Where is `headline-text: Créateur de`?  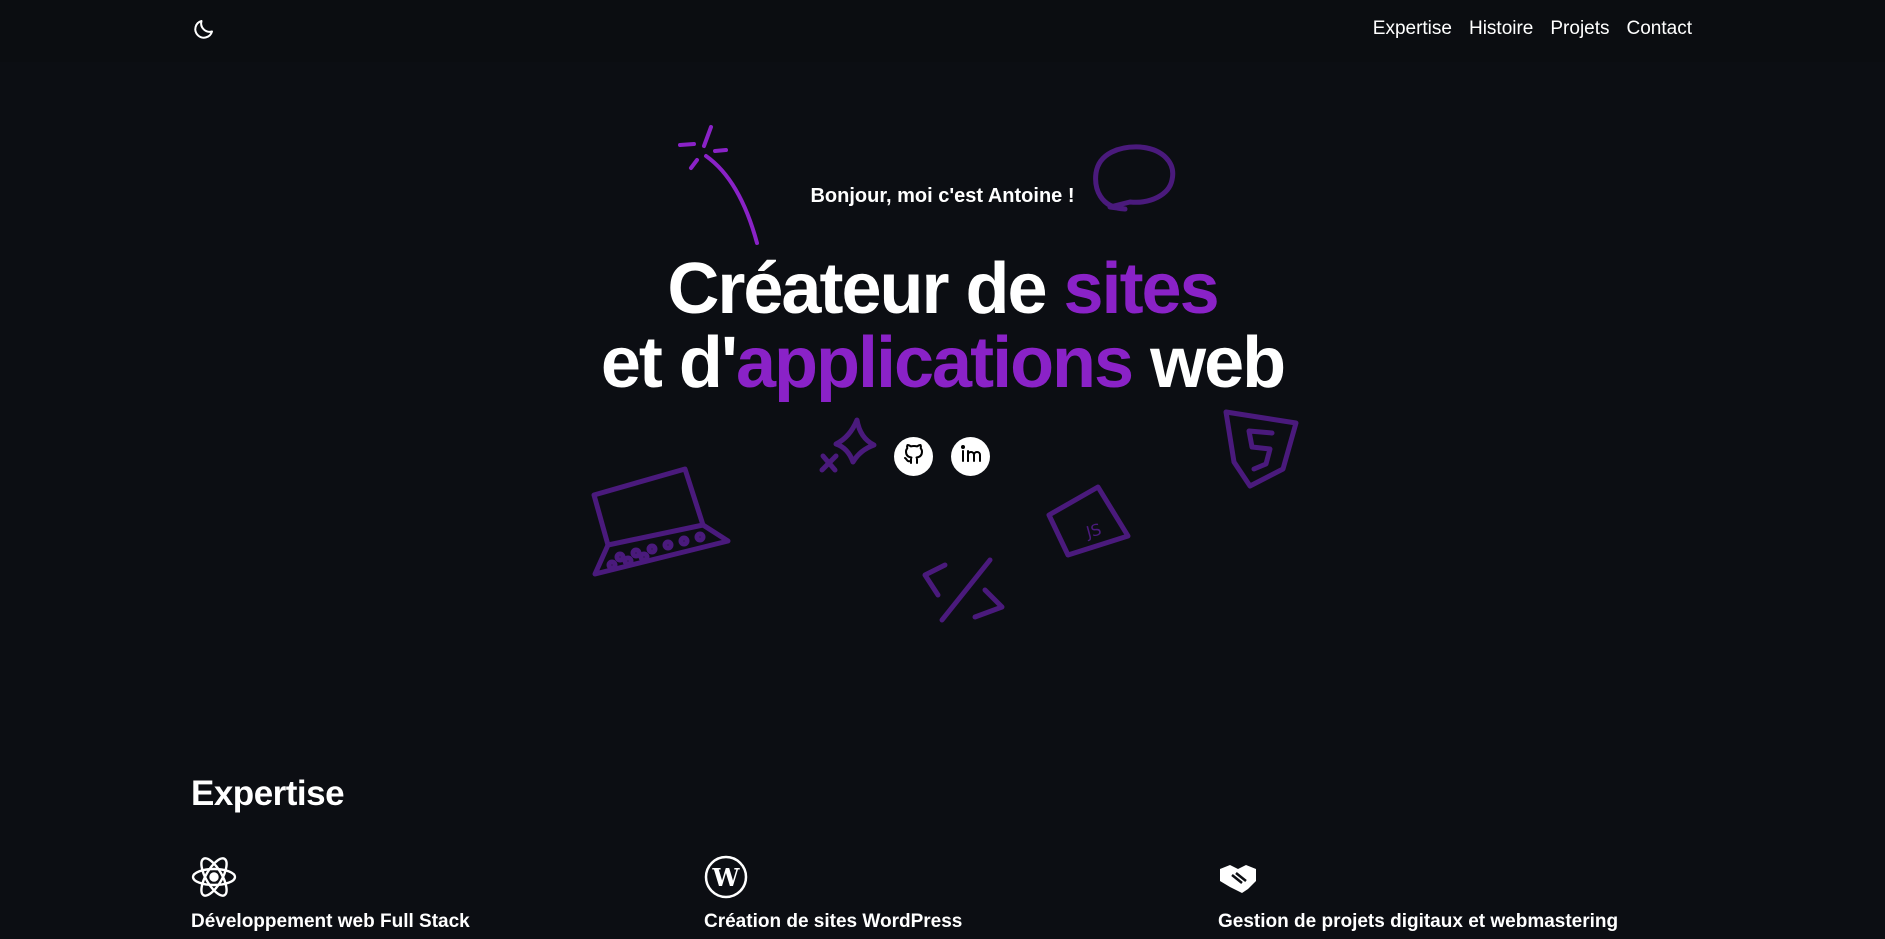 headline-text: Créateur de is located at coordinates (865, 289).